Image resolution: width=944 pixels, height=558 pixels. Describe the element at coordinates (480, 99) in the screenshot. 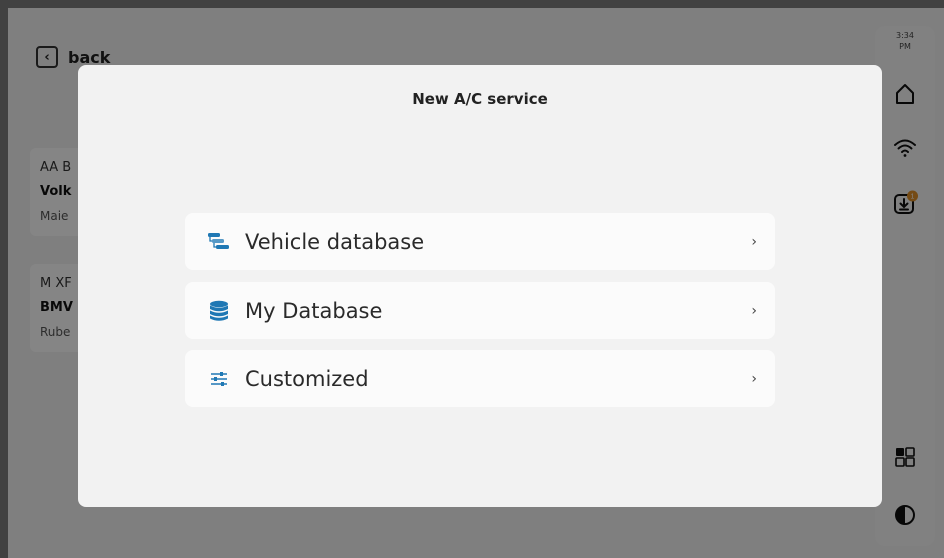

I see `dialog-title: New A/C service` at that location.